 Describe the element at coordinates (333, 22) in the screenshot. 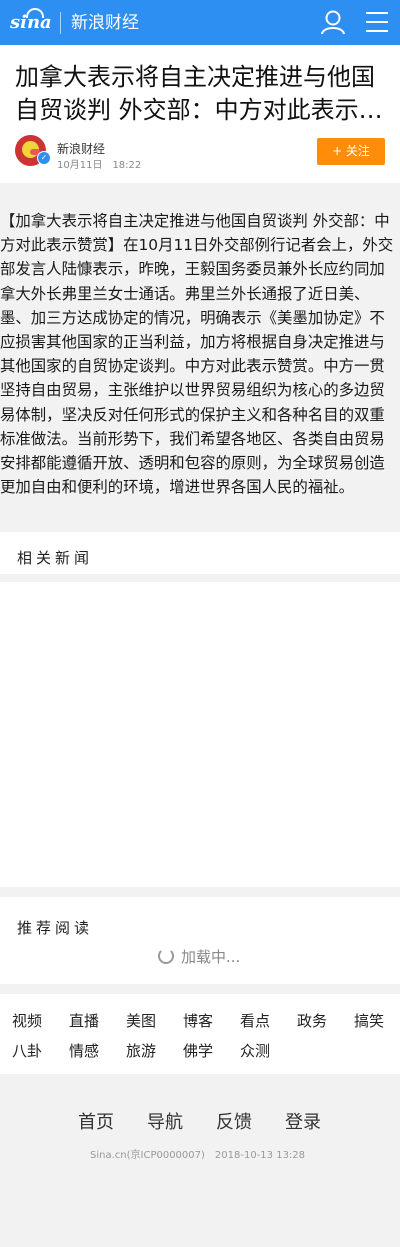

I see `user-icon` at that location.